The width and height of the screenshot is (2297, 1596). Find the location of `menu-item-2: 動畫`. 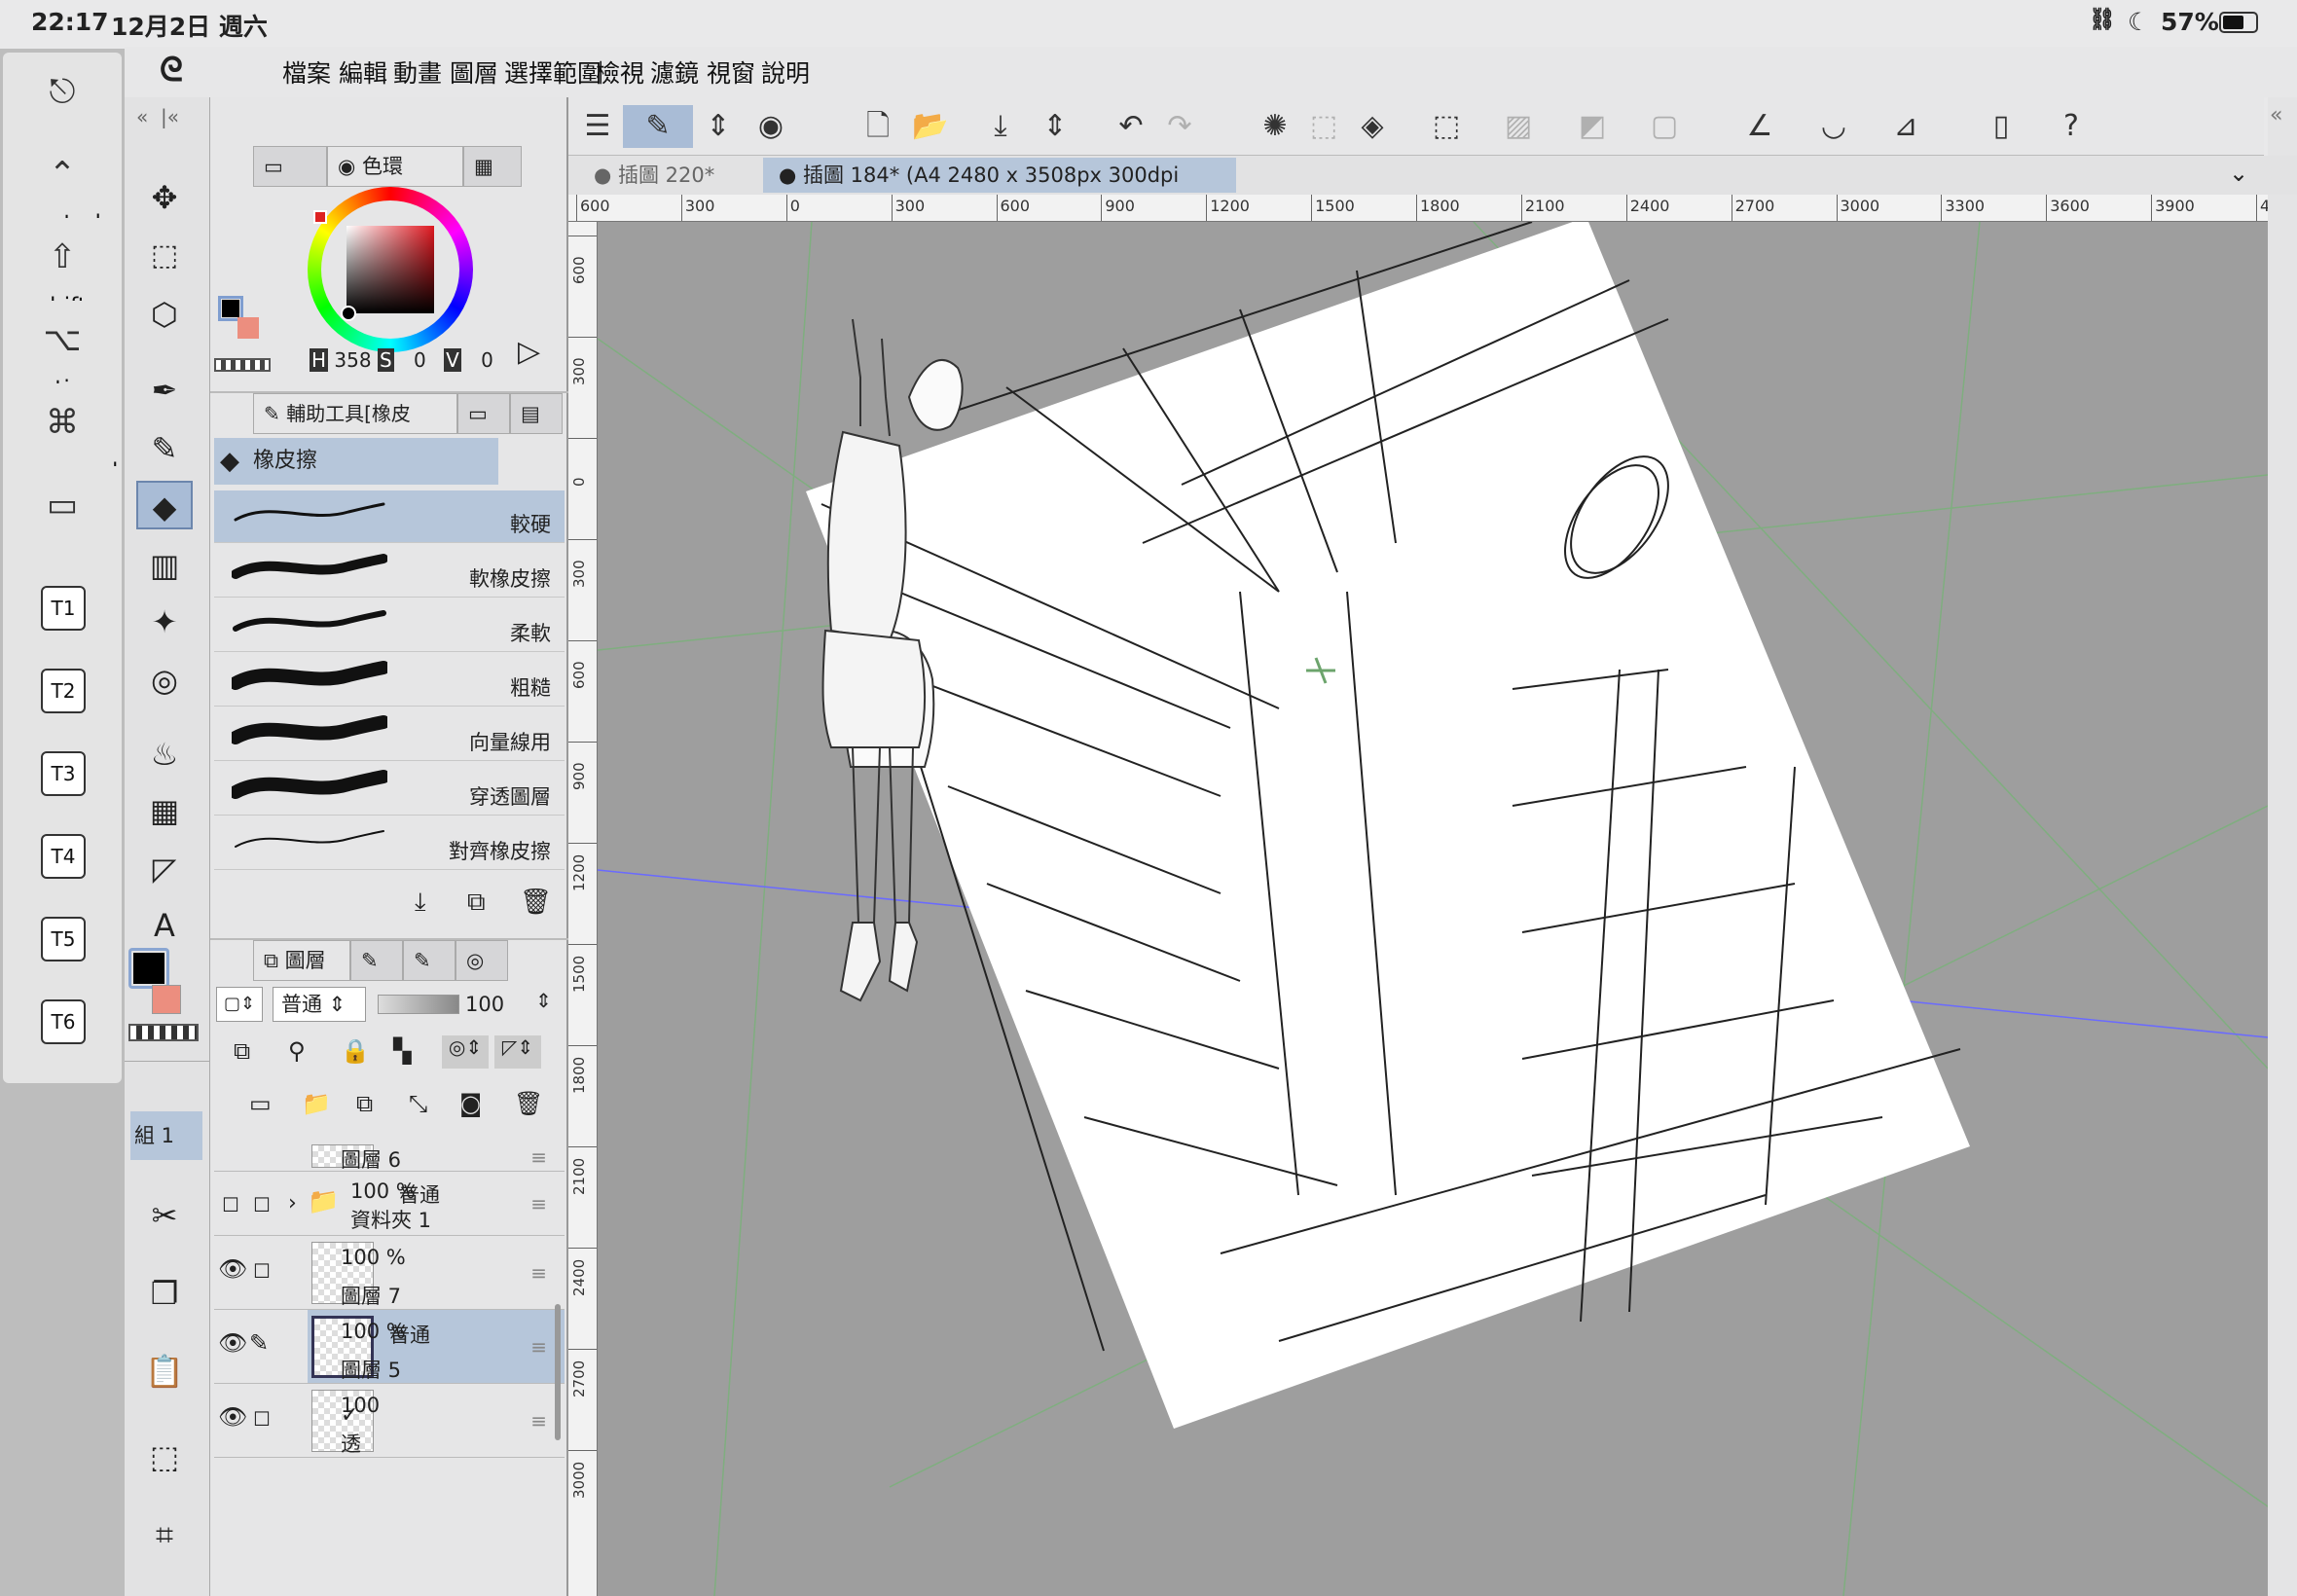

menu-item-2: 動畫 is located at coordinates (417, 72).